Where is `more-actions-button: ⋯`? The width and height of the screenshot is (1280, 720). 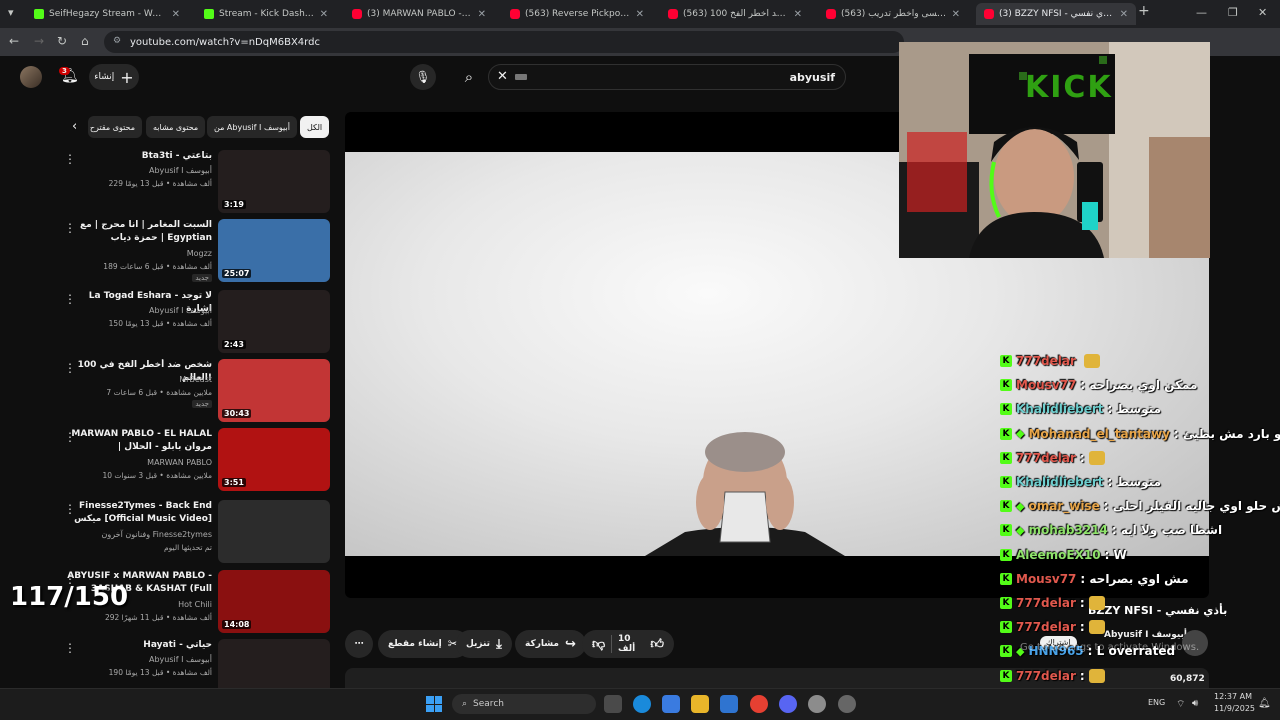 more-actions-button: ⋯ is located at coordinates (359, 644).